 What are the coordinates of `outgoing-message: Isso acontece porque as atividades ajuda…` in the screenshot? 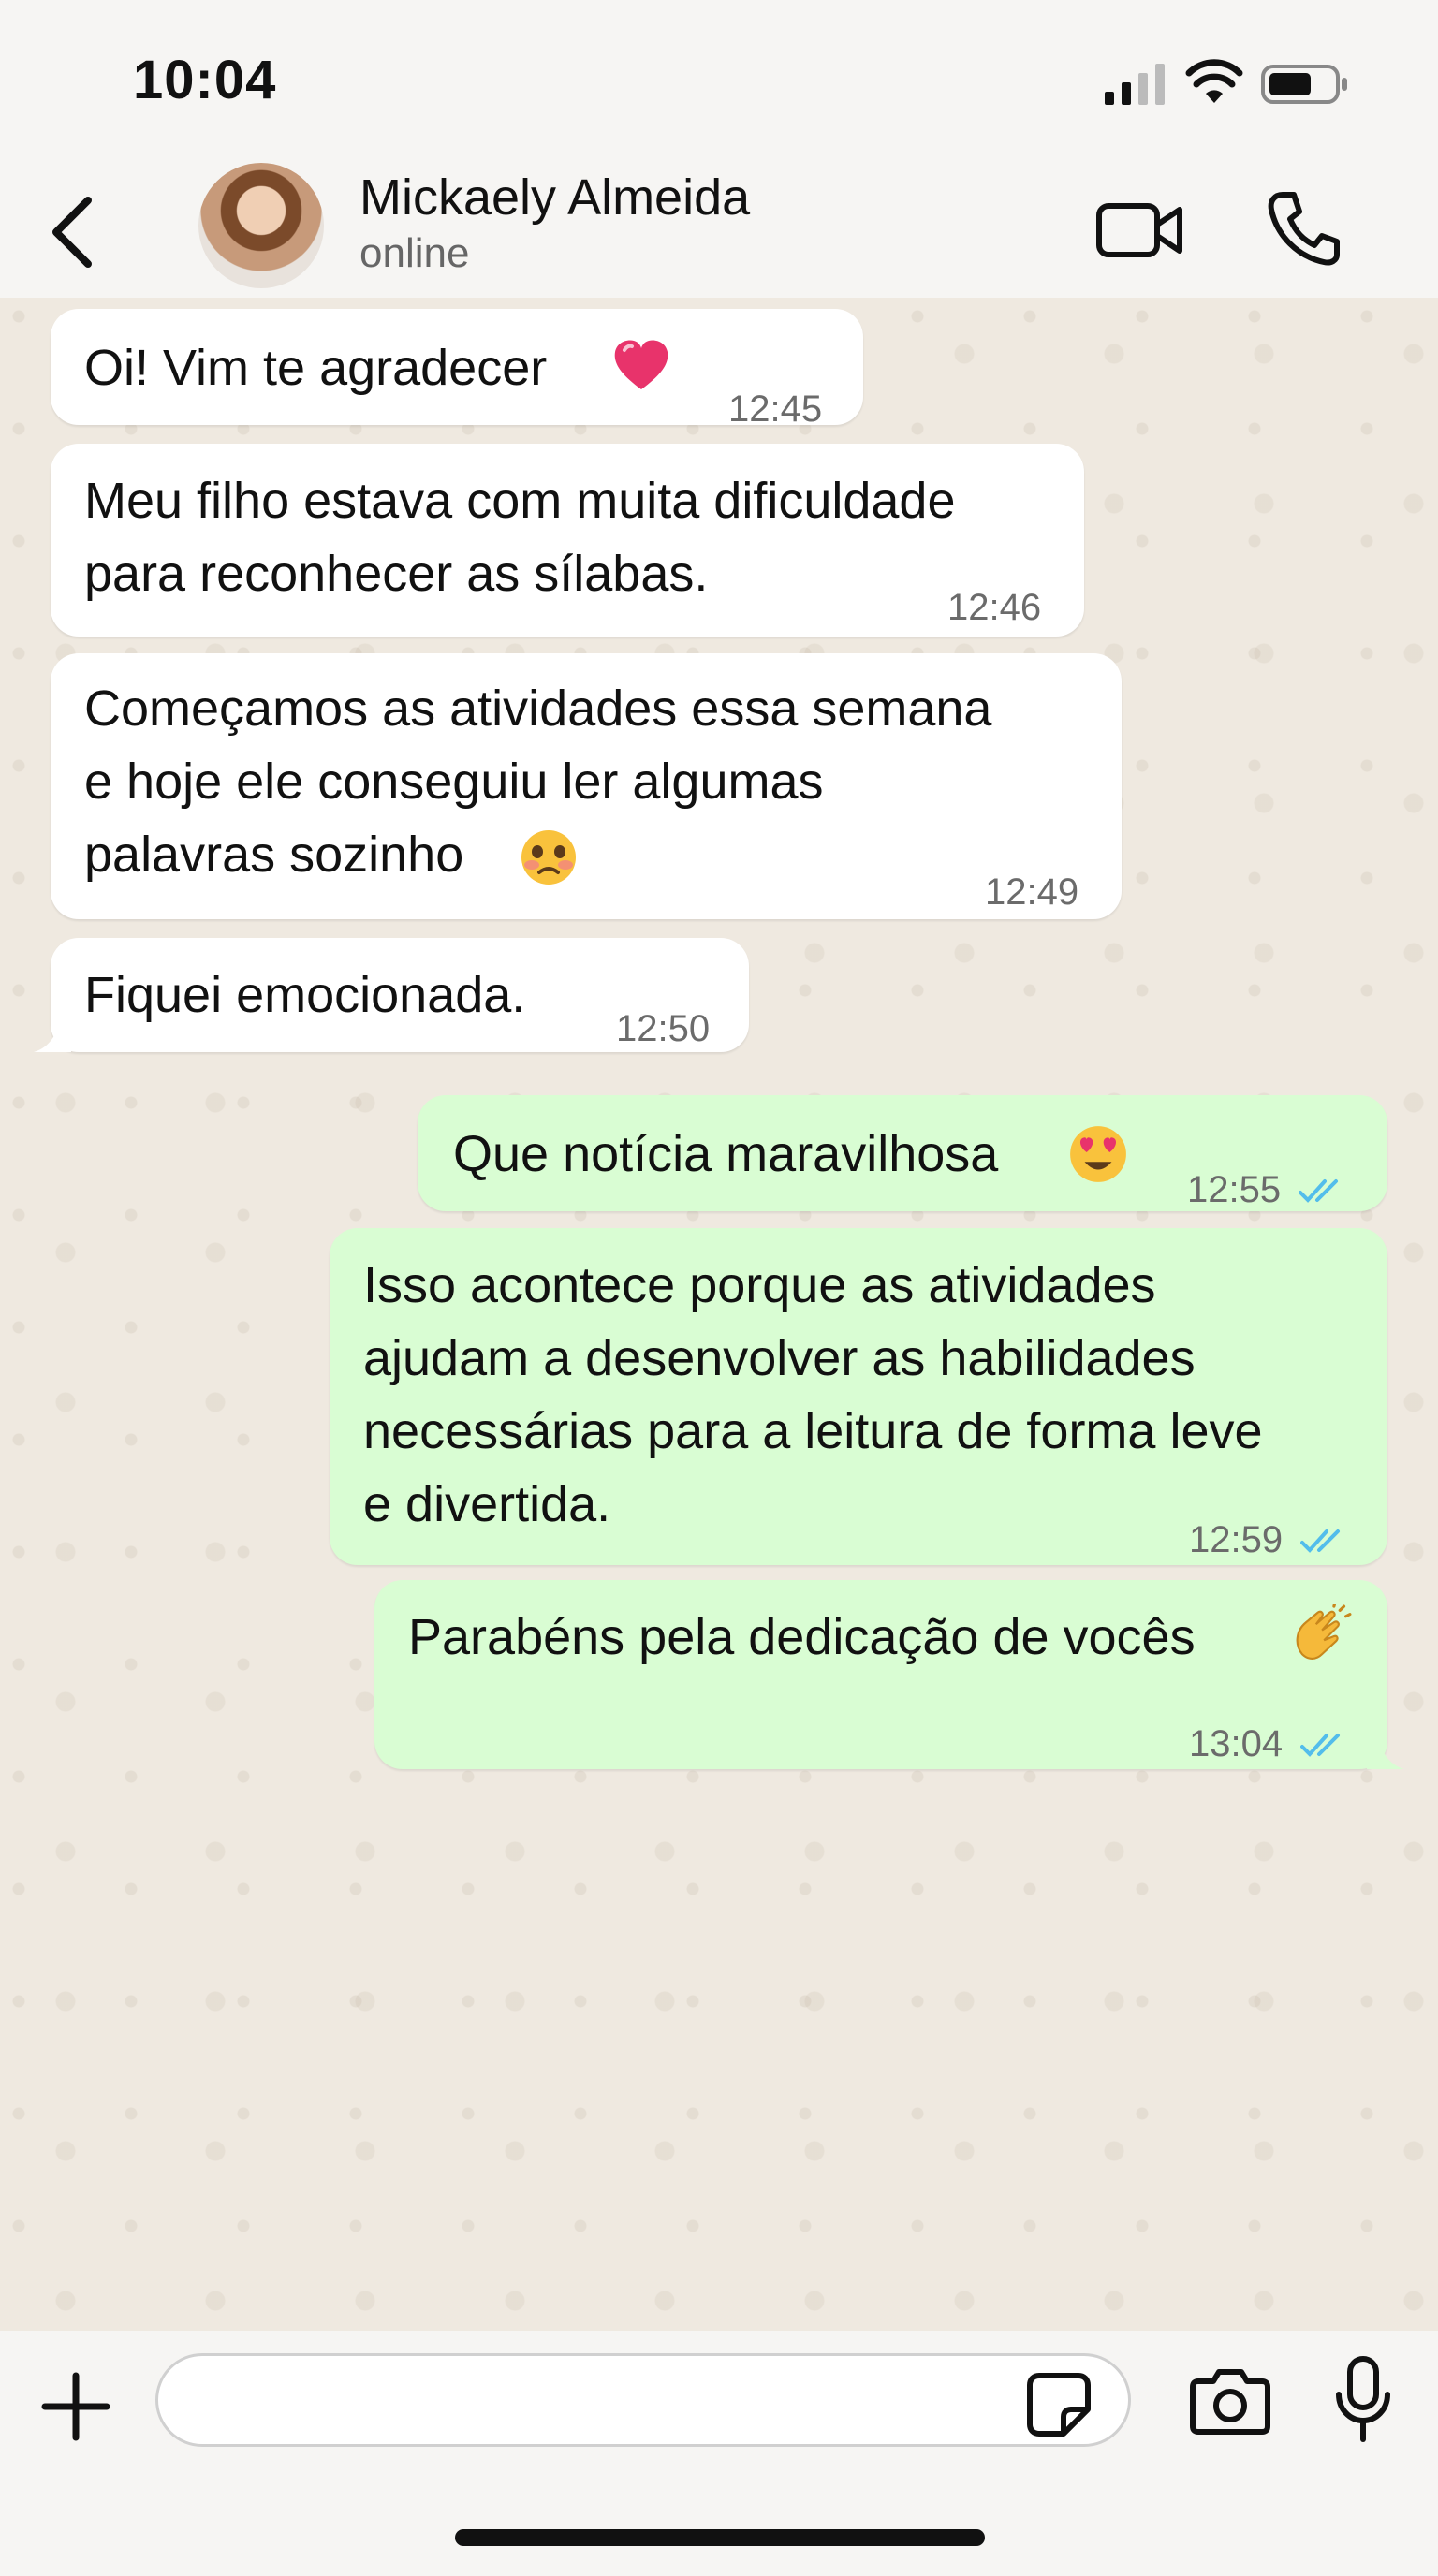 It's located at (858, 1396).